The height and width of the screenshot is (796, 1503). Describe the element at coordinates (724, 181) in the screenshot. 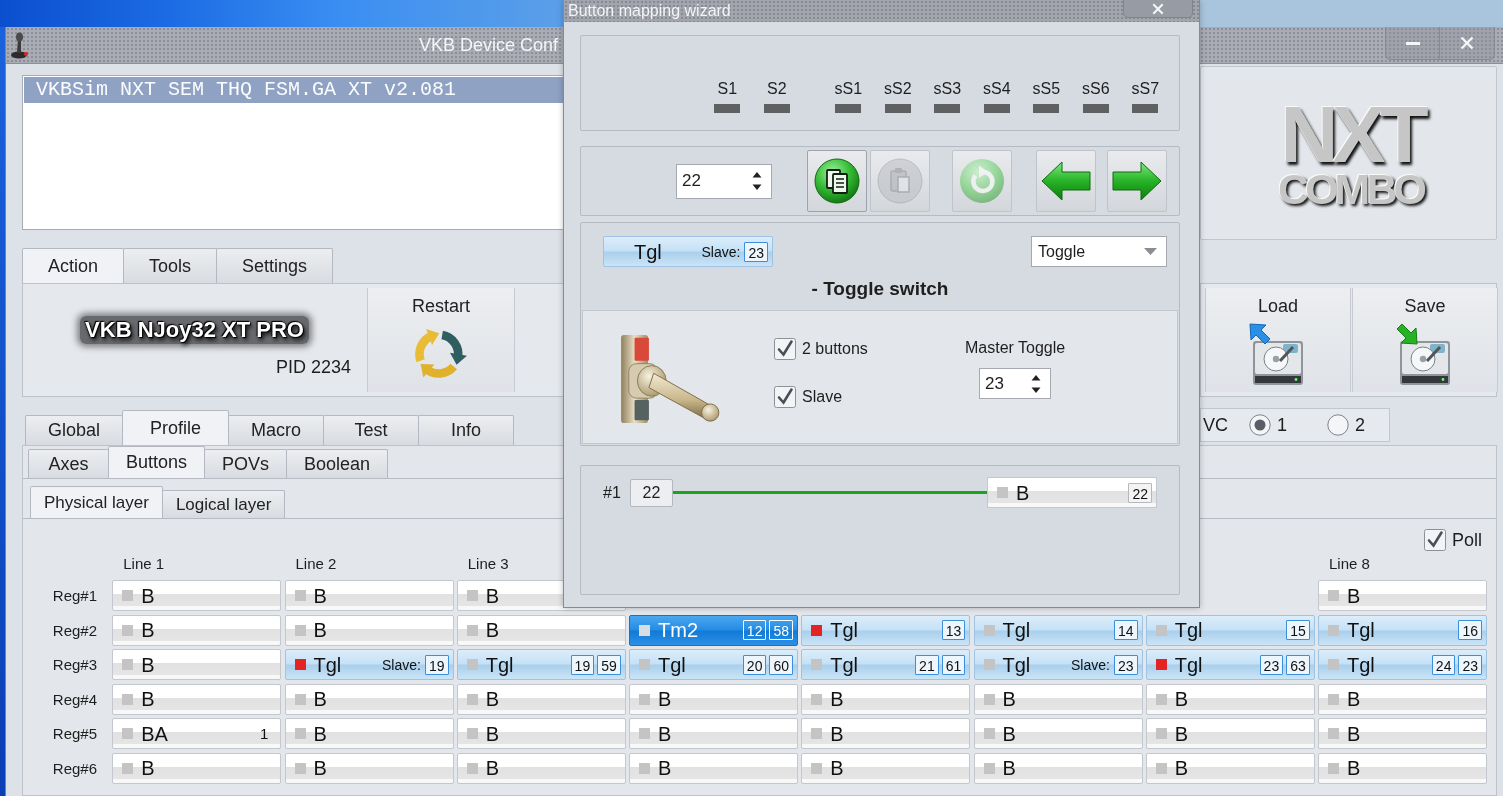

I see `spin-field: 22` at that location.